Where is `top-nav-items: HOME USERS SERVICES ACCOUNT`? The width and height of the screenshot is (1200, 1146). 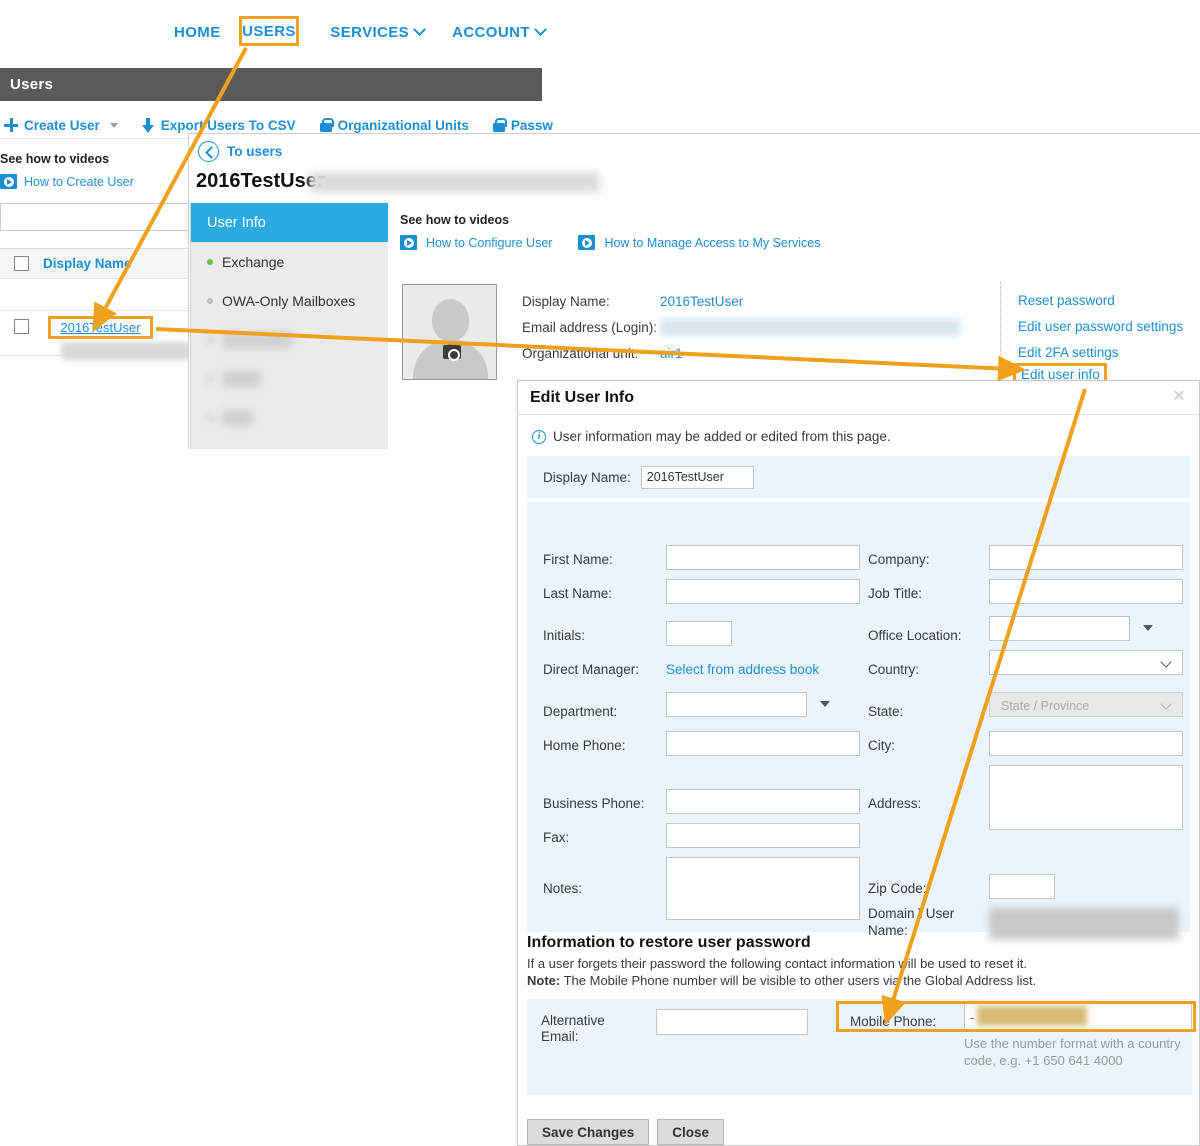 top-nav-items: HOME USERS SERVICES ACCOUNT is located at coordinates (359, 32).